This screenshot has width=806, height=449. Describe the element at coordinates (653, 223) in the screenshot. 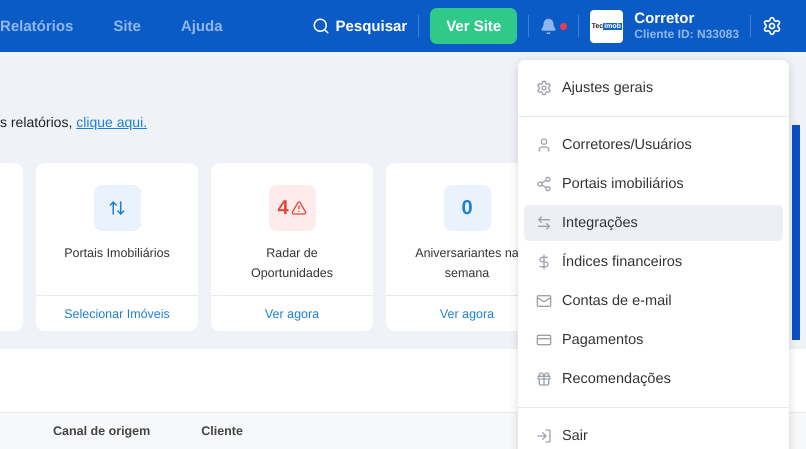

I see `menu-item: Integrações` at that location.